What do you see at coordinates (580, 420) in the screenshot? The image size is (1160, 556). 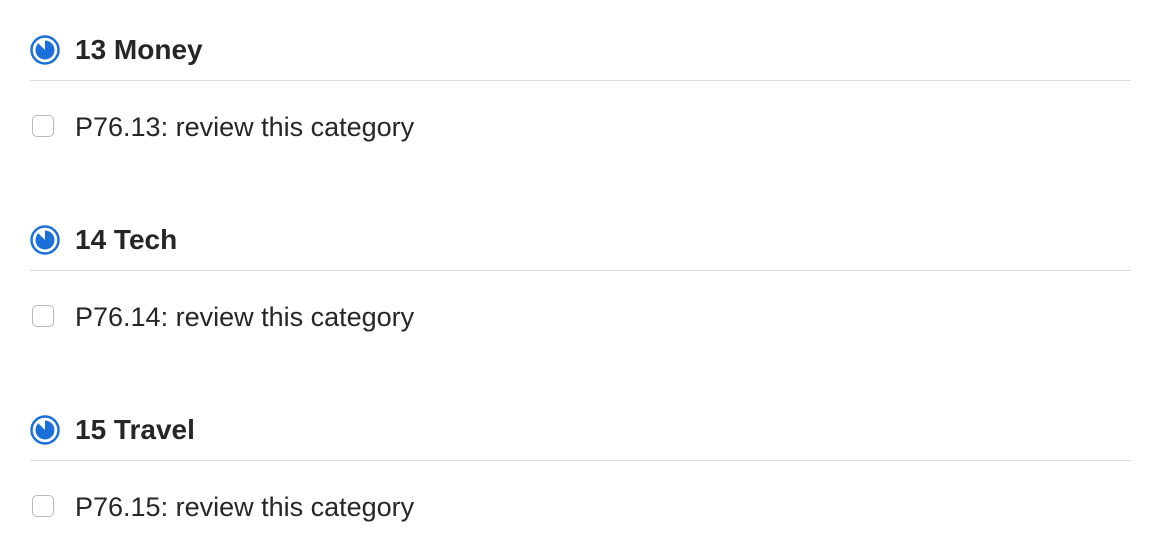 I see `section-header: 15 Travel` at bounding box center [580, 420].